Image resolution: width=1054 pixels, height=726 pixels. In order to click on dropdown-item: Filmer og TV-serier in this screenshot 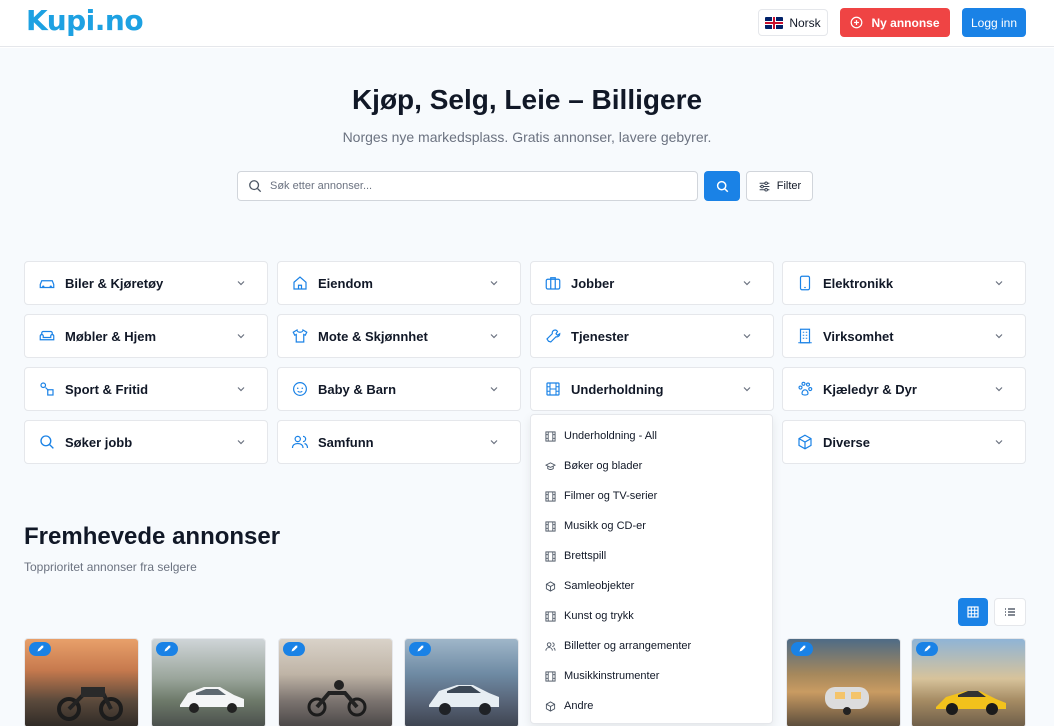, I will do `click(651, 496)`.